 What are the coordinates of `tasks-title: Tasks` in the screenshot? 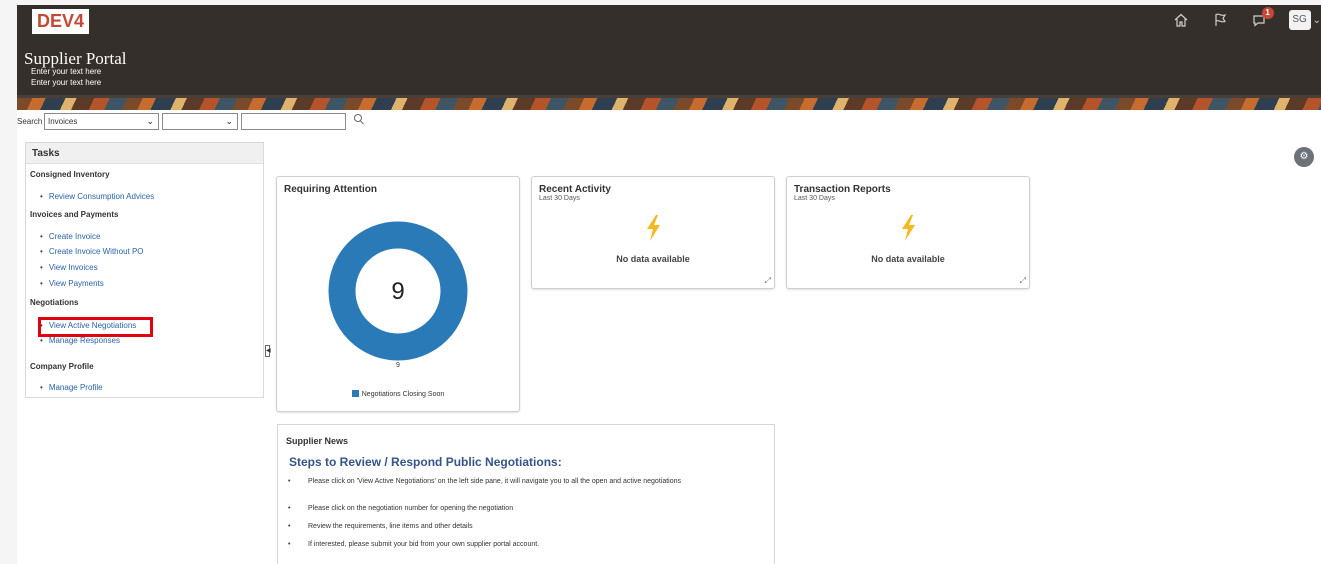 It's located at (144, 153).